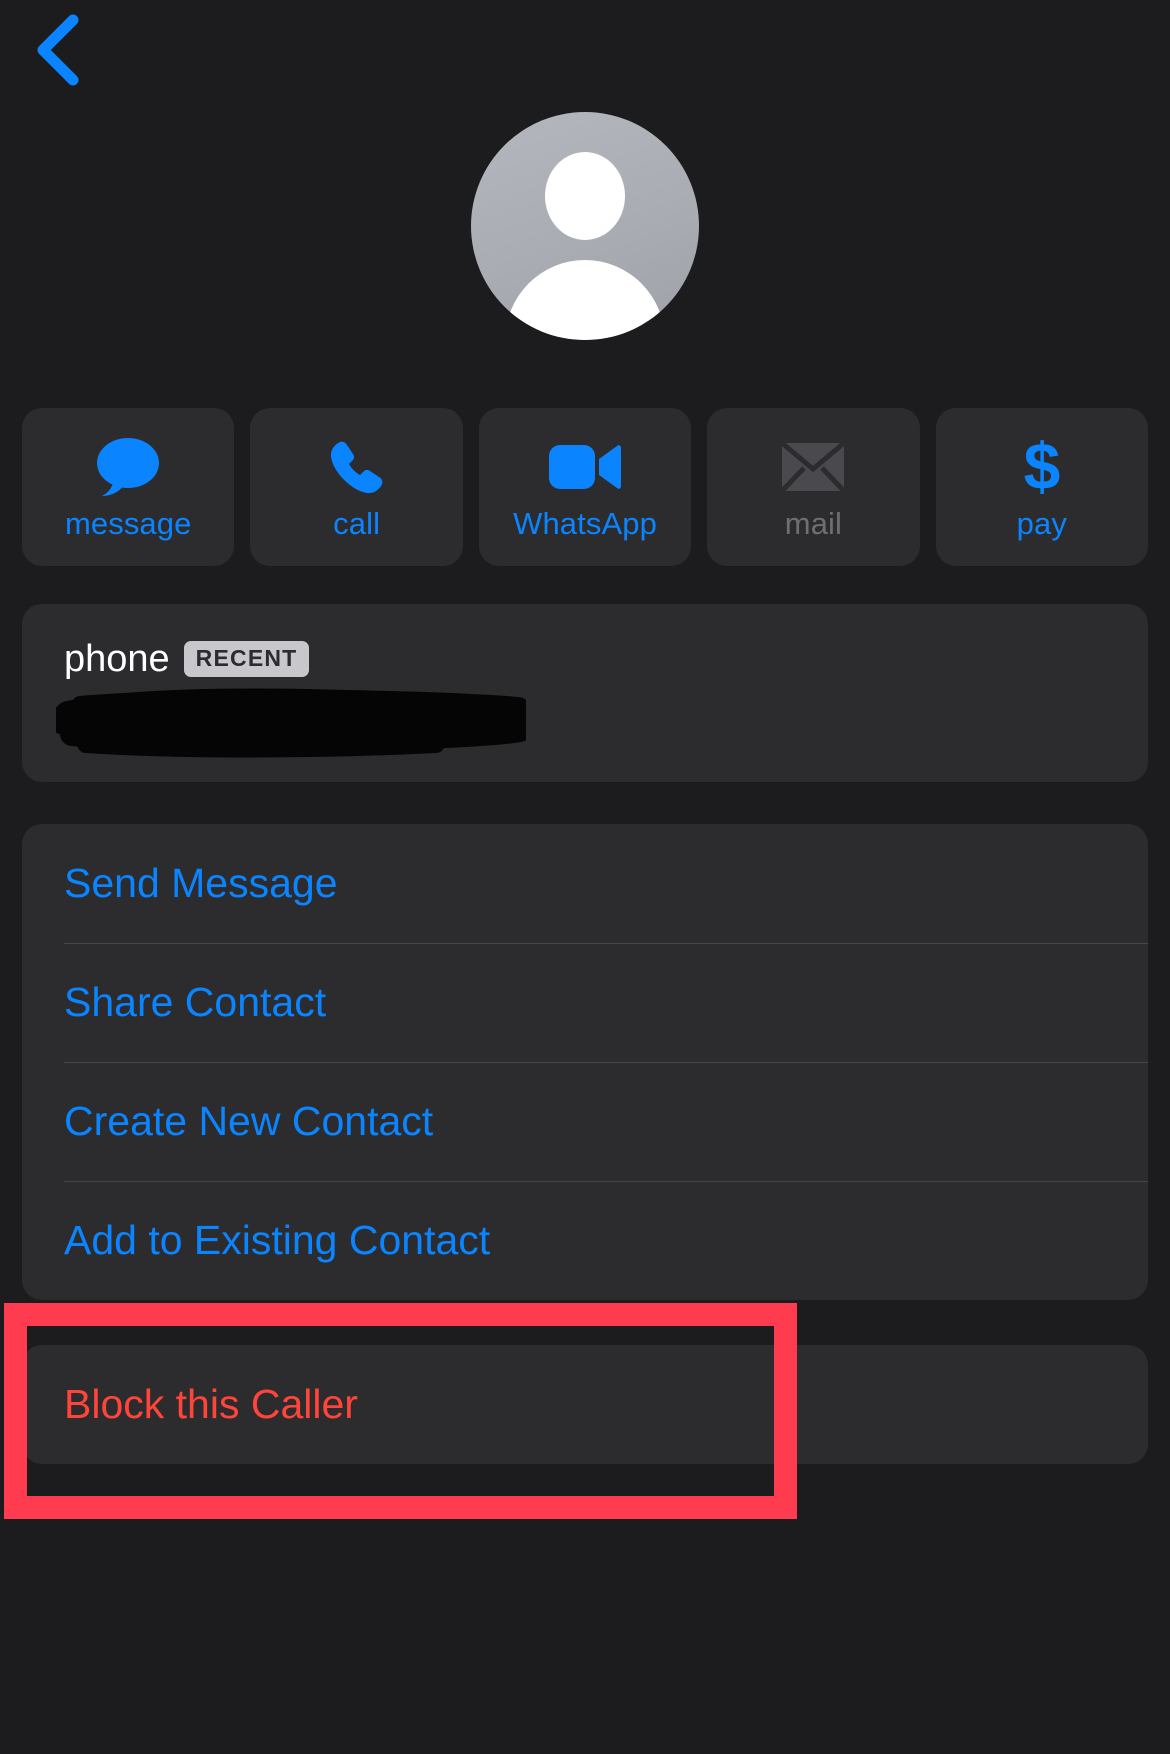 This screenshot has width=1170, height=1754. I want to click on person-placeholder-body, so click(585, 300).